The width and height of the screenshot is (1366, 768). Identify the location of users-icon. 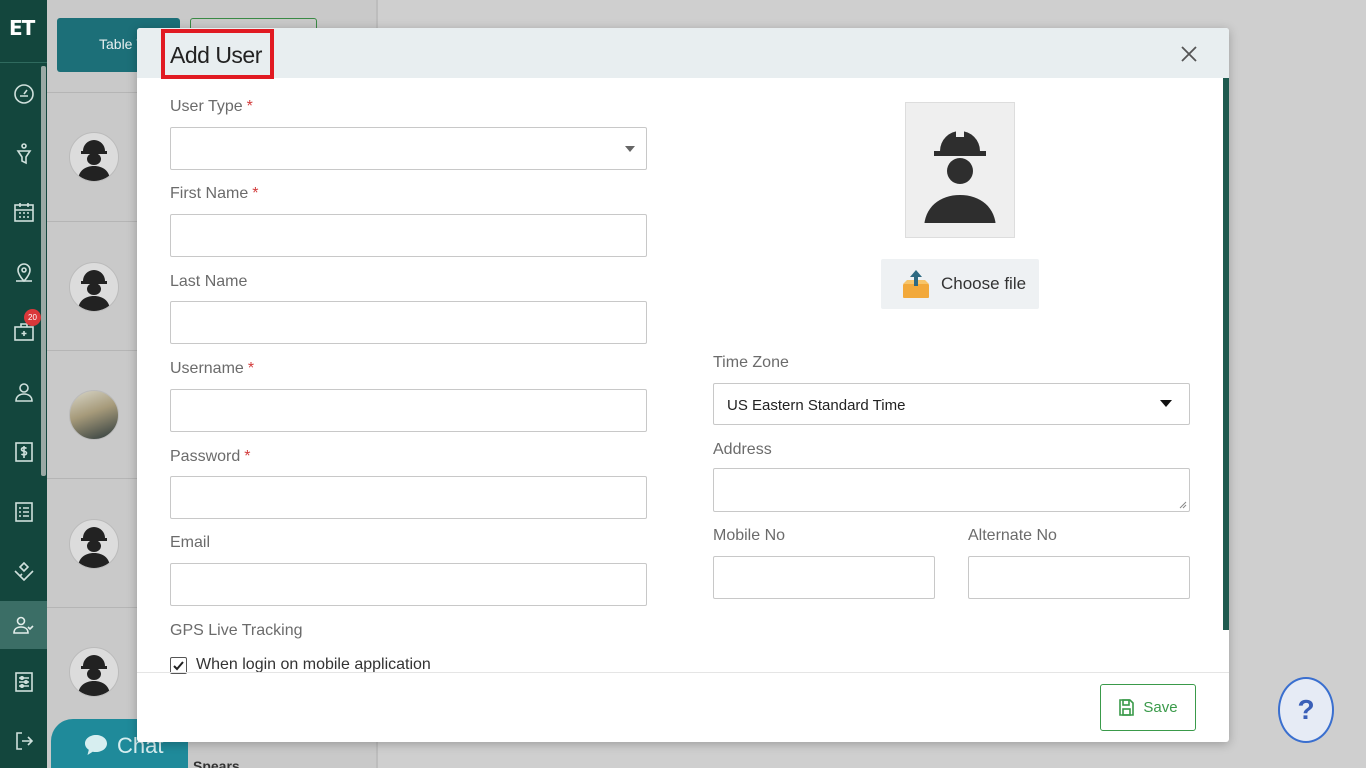
(23, 625).